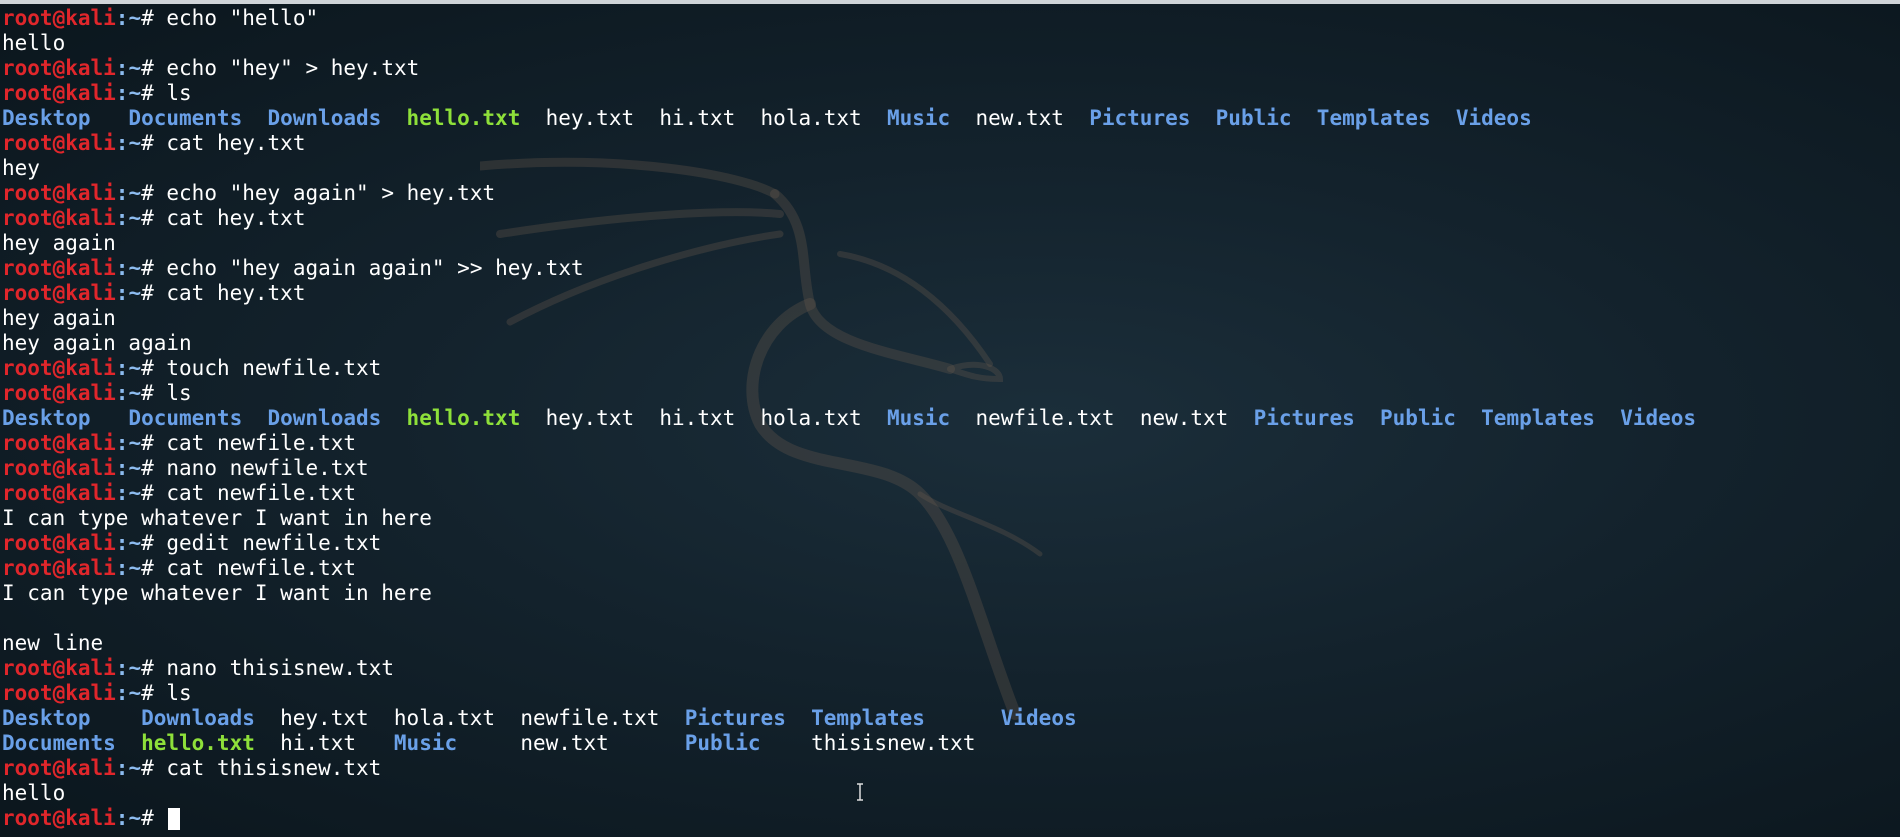 Image resolution: width=1900 pixels, height=837 pixels. What do you see at coordinates (951, 393) in the screenshot?
I see `prompt-line: root@kali:~# ls` at bounding box center [951, 393].